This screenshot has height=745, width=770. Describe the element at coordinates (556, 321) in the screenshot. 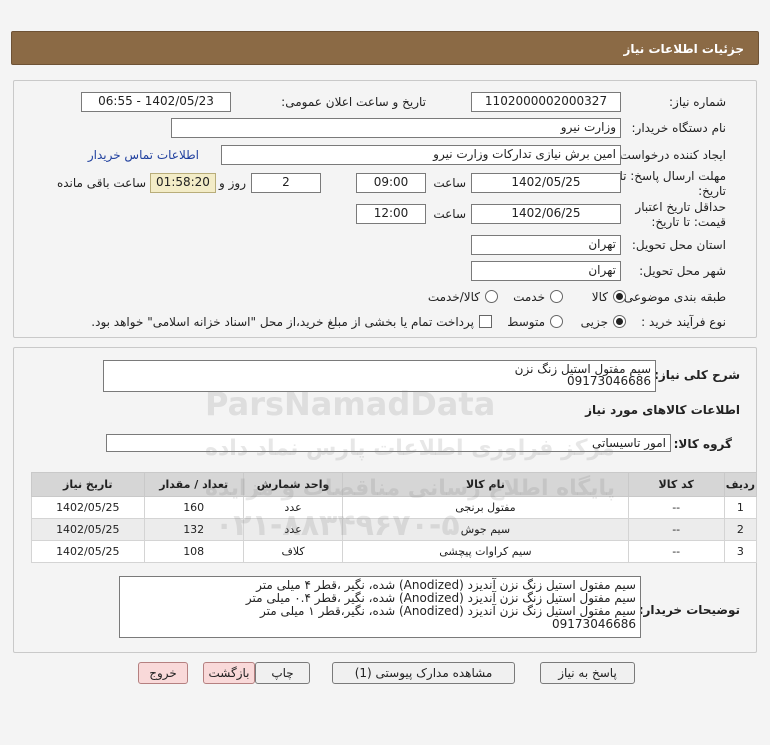

I see `process-radio-medium` at that location.